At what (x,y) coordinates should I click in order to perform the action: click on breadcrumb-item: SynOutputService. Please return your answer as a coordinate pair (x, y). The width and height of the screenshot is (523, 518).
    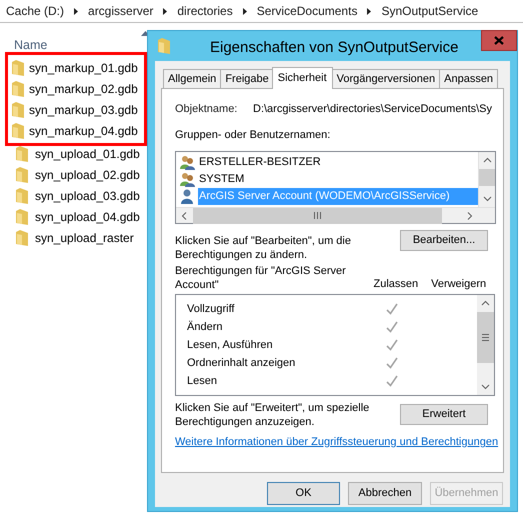
    Looking at the image, I should click on (429, 11).